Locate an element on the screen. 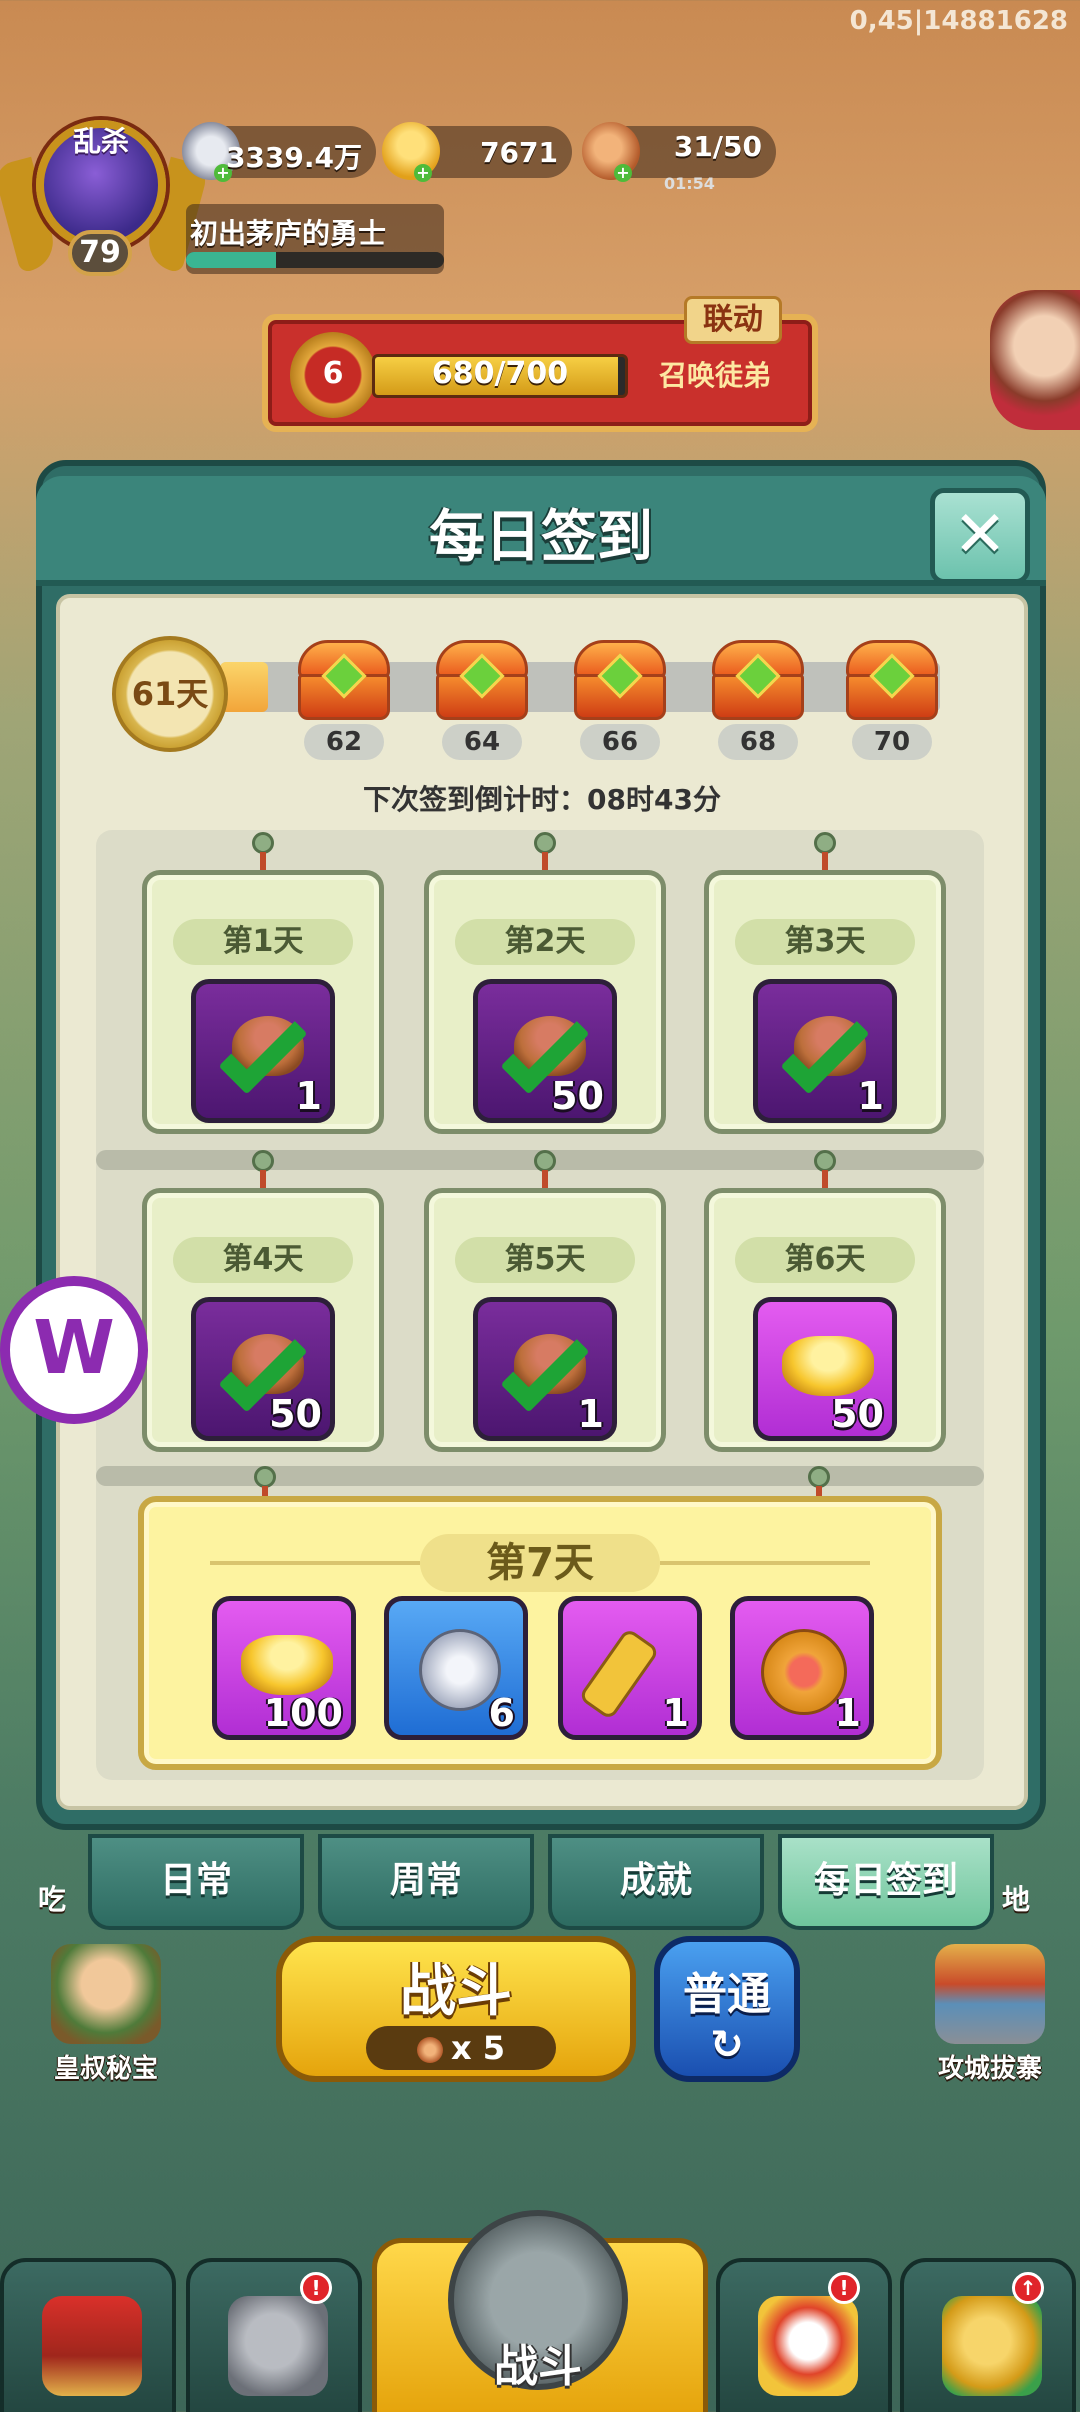  stamina-timer: 01:54 is located at coordinates (689, 183).